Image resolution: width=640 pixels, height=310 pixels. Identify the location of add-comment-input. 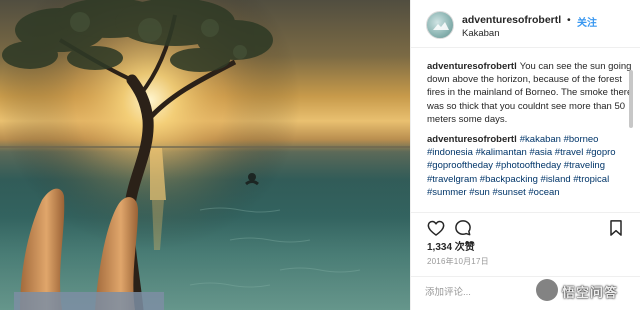
(485, 292).